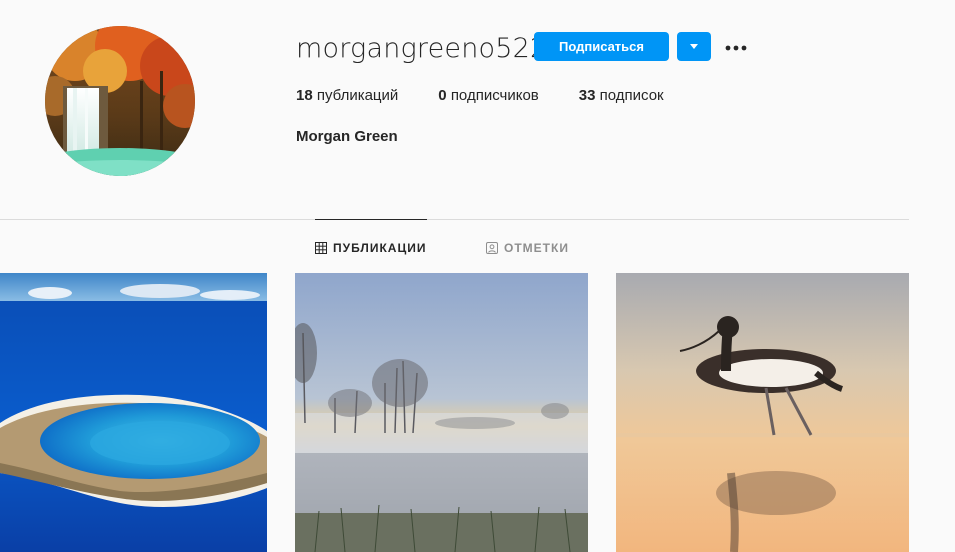 The height and width of the screenshot is (552, 955). Describe the element at coordinates (371, 219) in the screenshot. I see `active-tab-indicator` at that location.